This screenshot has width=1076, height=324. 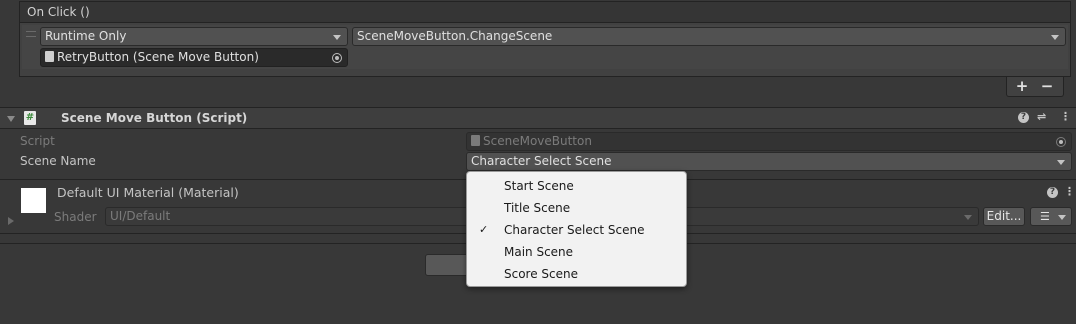 What do you see at coordinates (58, 12) in the screenshot?
I see `onclick-event-title: On Click ()` at bounding box center [58, 12].